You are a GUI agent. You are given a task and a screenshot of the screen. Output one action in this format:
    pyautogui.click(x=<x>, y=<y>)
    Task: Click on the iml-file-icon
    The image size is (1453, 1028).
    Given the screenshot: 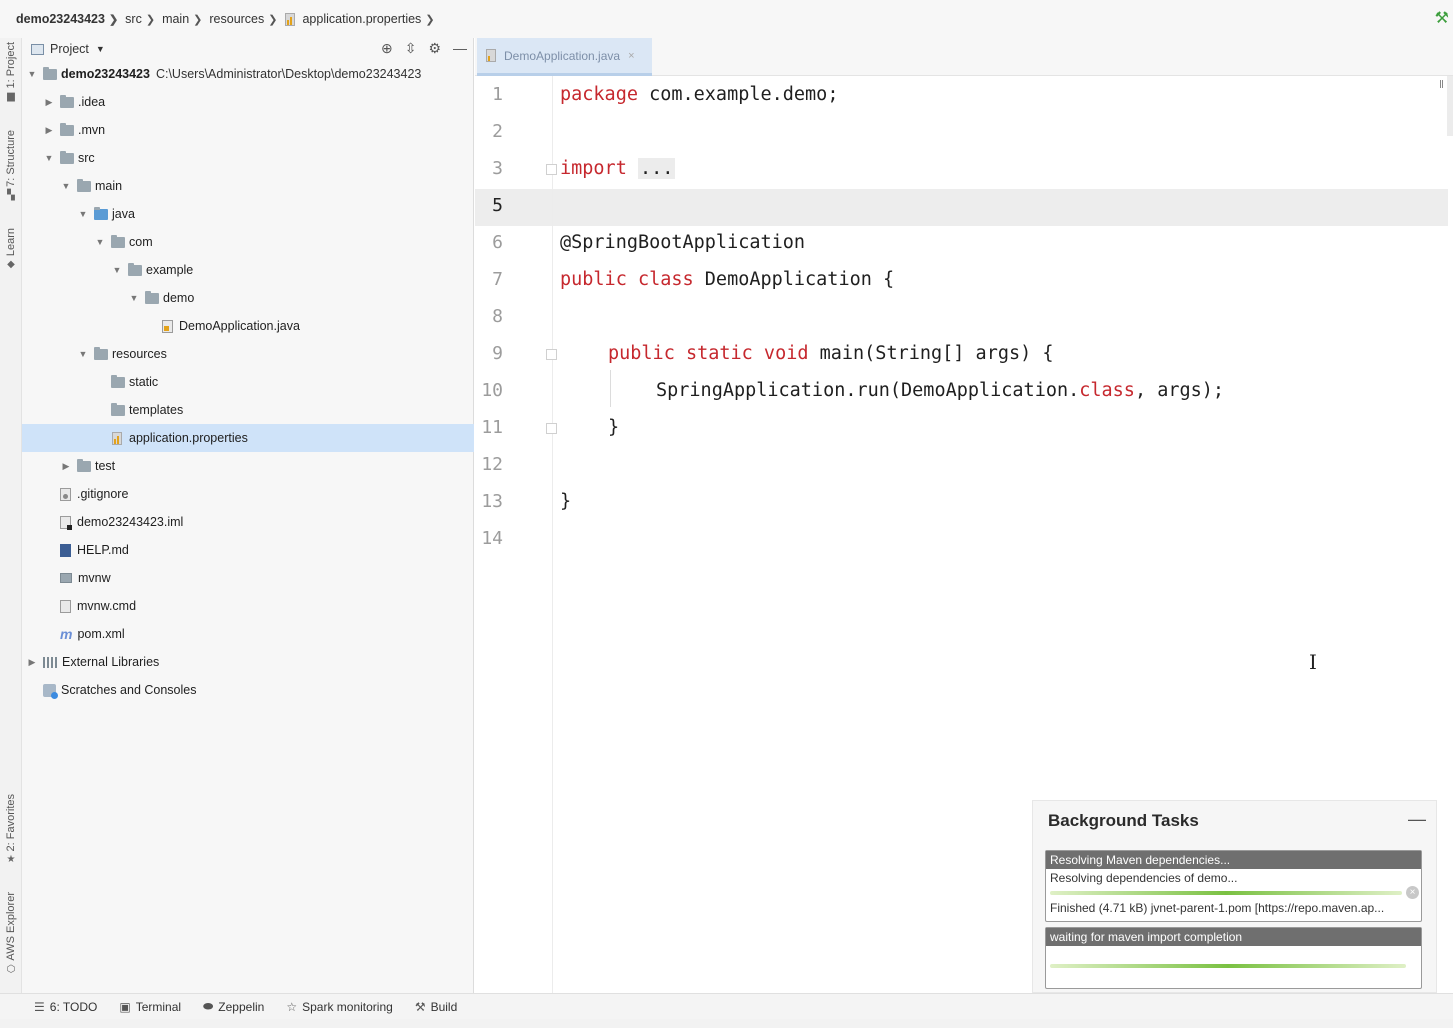 What is the action you would take?
    pyautogui.click(x=66, y=522)
    